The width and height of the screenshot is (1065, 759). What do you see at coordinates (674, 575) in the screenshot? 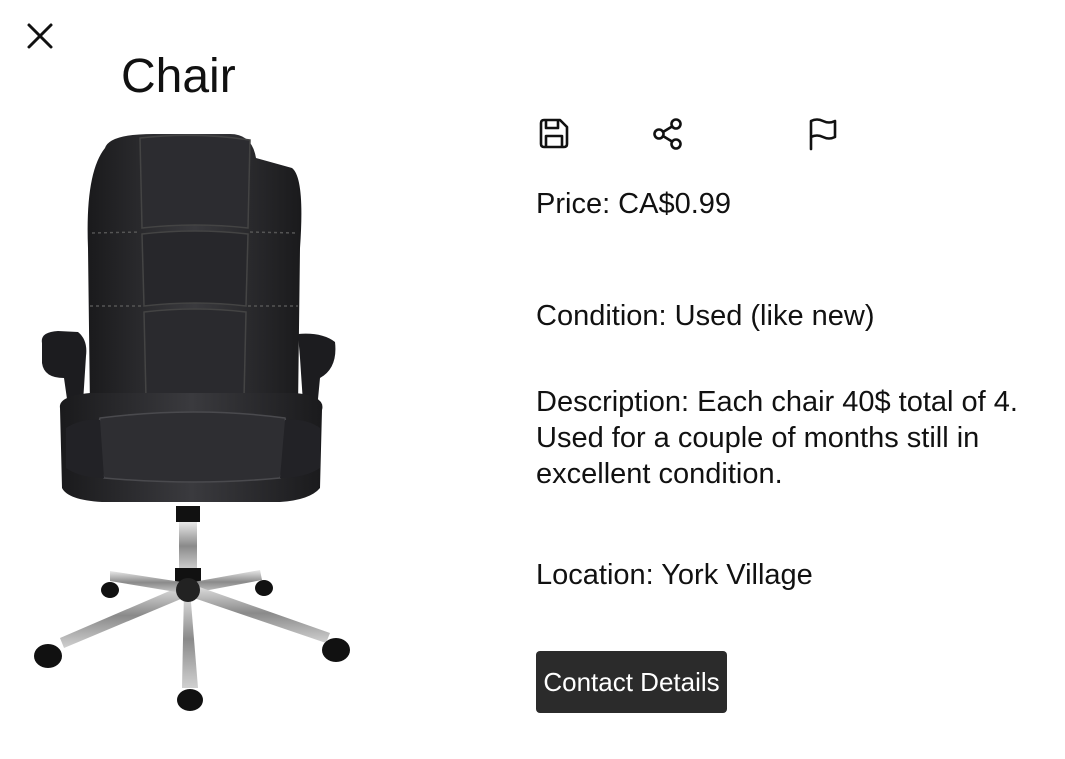
I see `listing-location: Location: York Village` at bounding box center [674, 575].